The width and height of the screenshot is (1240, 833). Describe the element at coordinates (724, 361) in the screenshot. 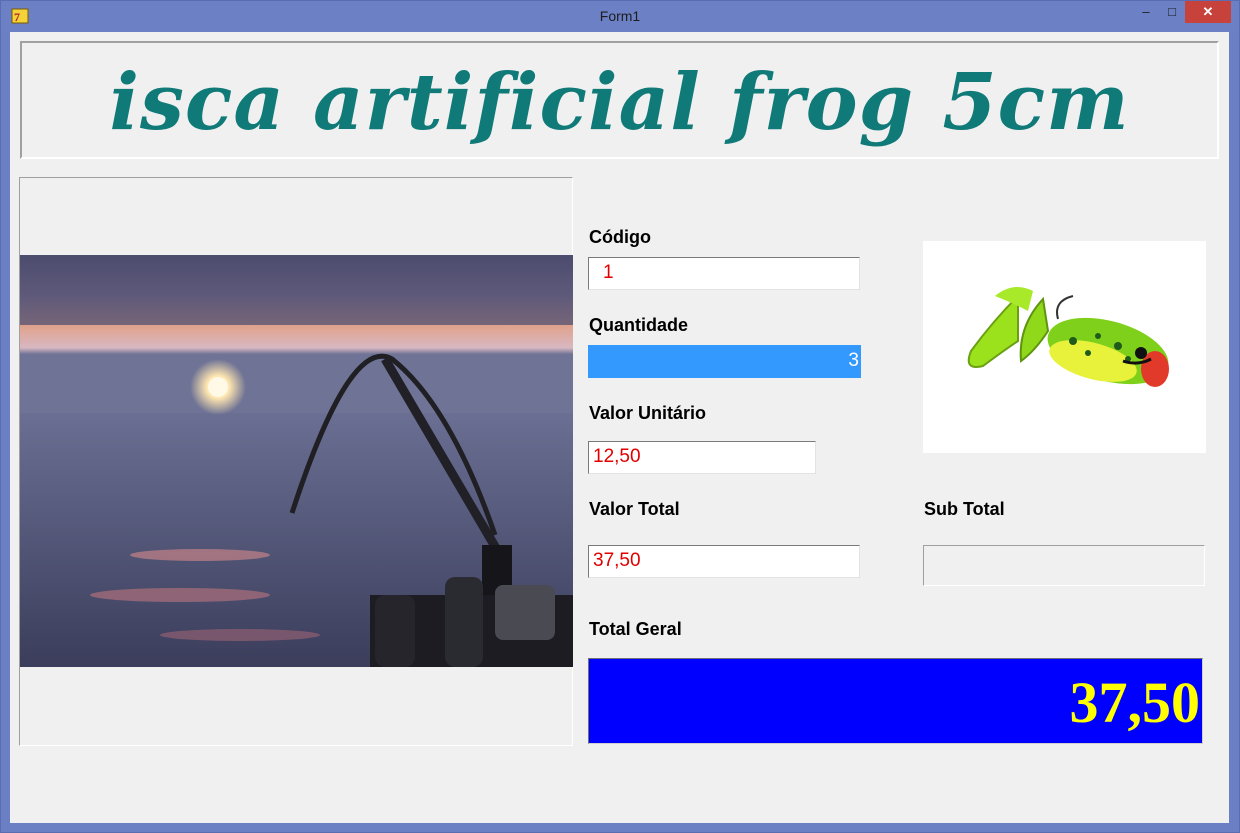

I see `quantidade-field: 3` at that location.